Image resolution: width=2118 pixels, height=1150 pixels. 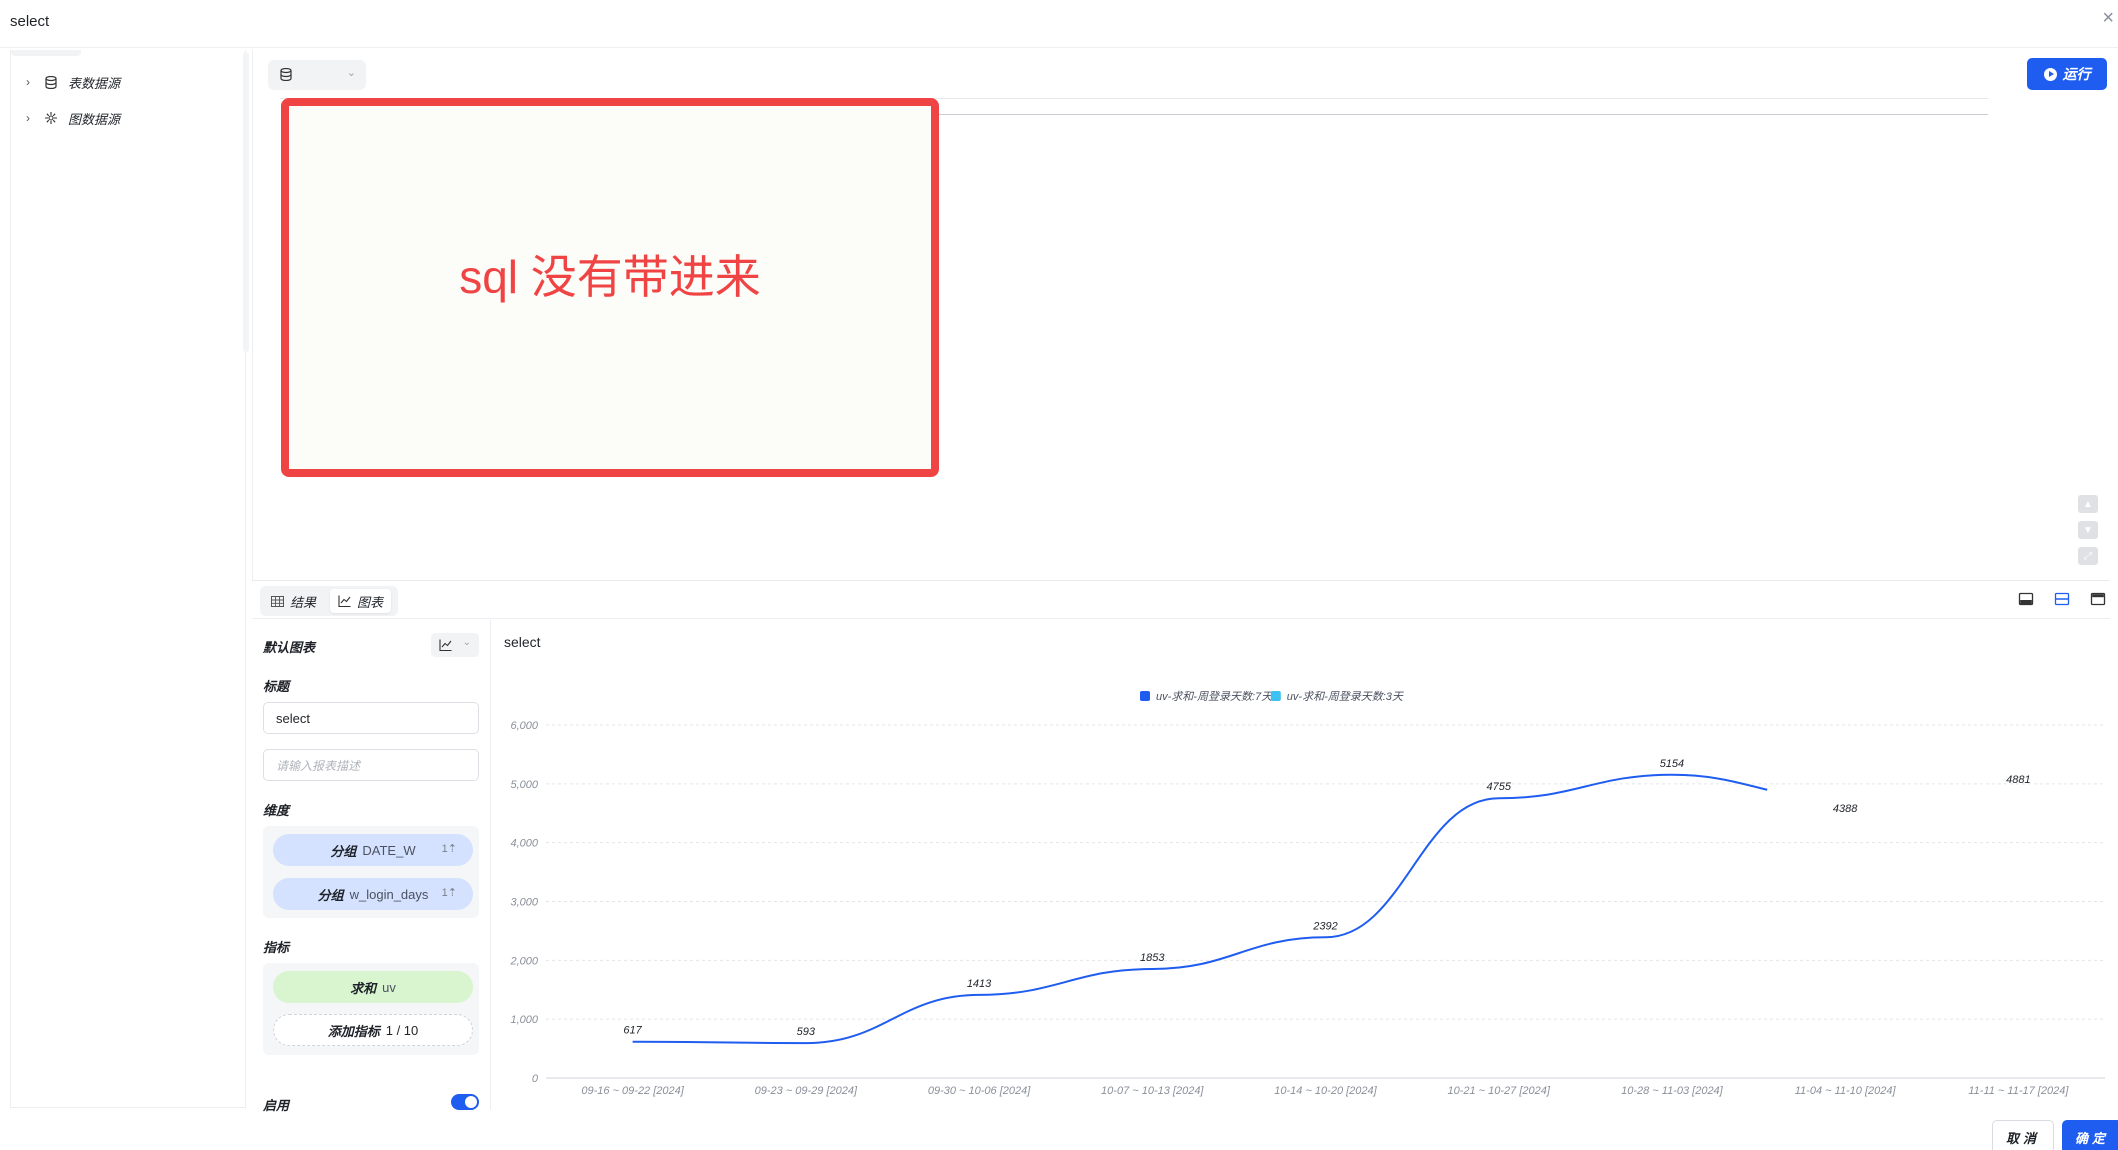 What do you see at coordinates (1214, 696) in the screenshot?
I see `legend-label: uv-求和-周登录天数:7天` at bounding box center [1214, 696].